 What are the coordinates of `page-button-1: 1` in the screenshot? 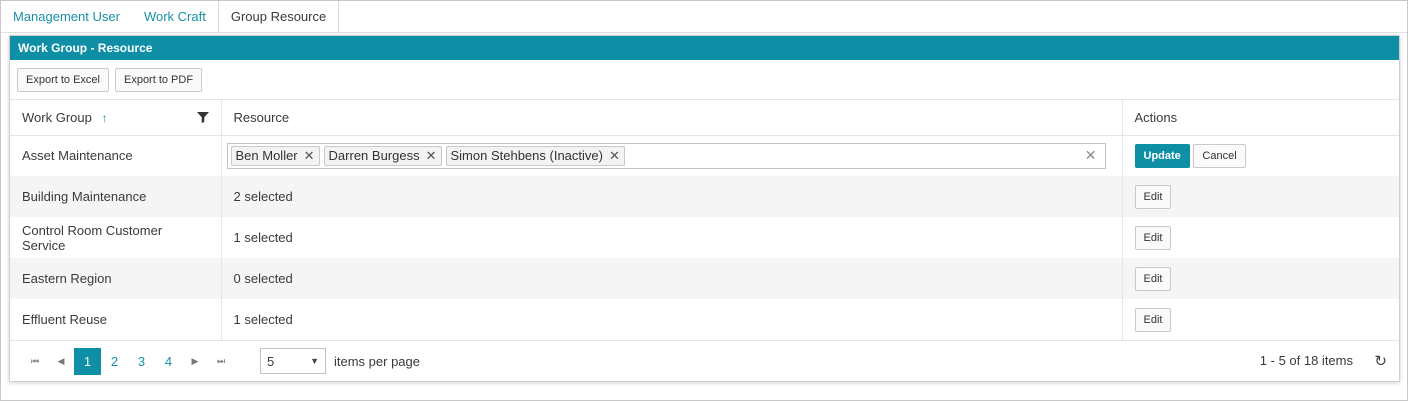 It's located at (87, 361).